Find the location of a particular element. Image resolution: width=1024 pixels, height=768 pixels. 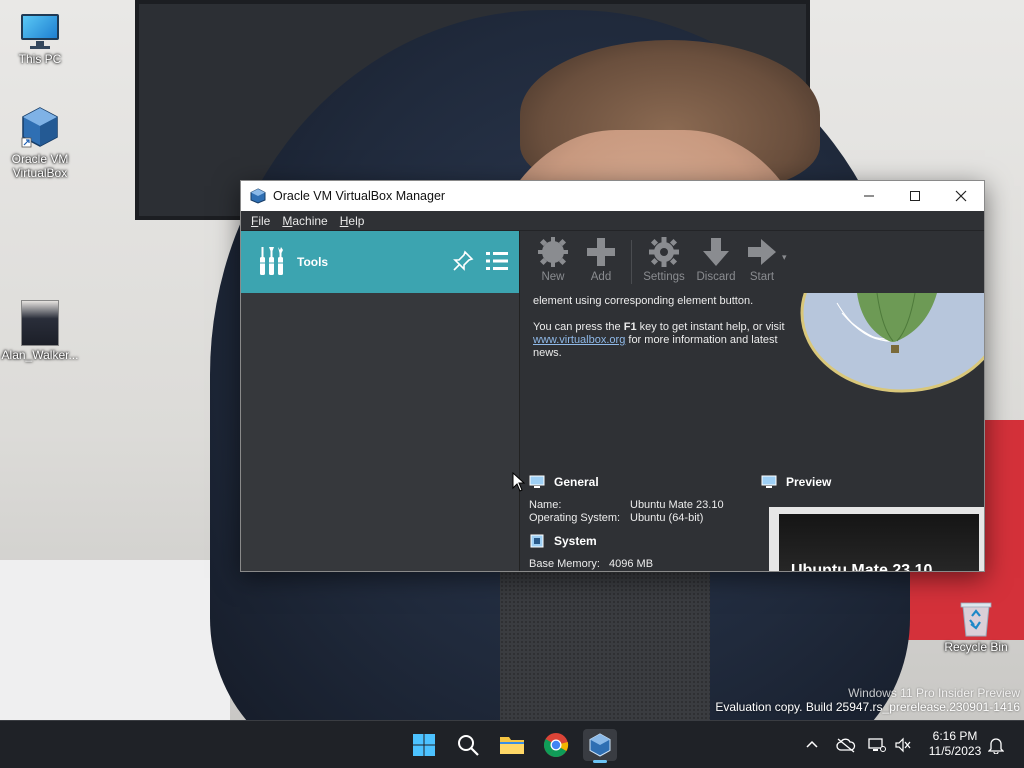

desktop-icon-label: Recycle Bin is located at coordinates (976, 647).